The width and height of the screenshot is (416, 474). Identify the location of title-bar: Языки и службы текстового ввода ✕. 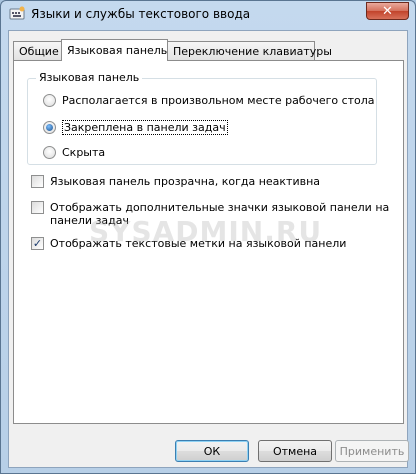
(208, 14).